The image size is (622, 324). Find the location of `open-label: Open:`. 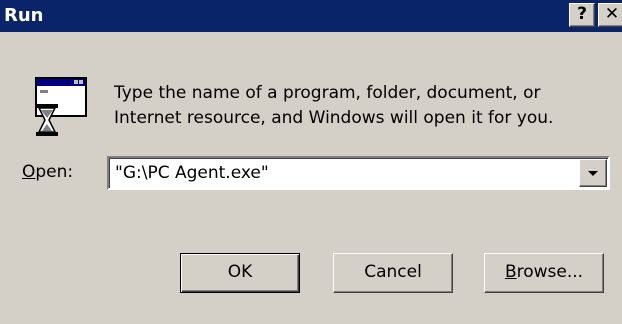

open-label: Open: is located at coordinates (47, 172).